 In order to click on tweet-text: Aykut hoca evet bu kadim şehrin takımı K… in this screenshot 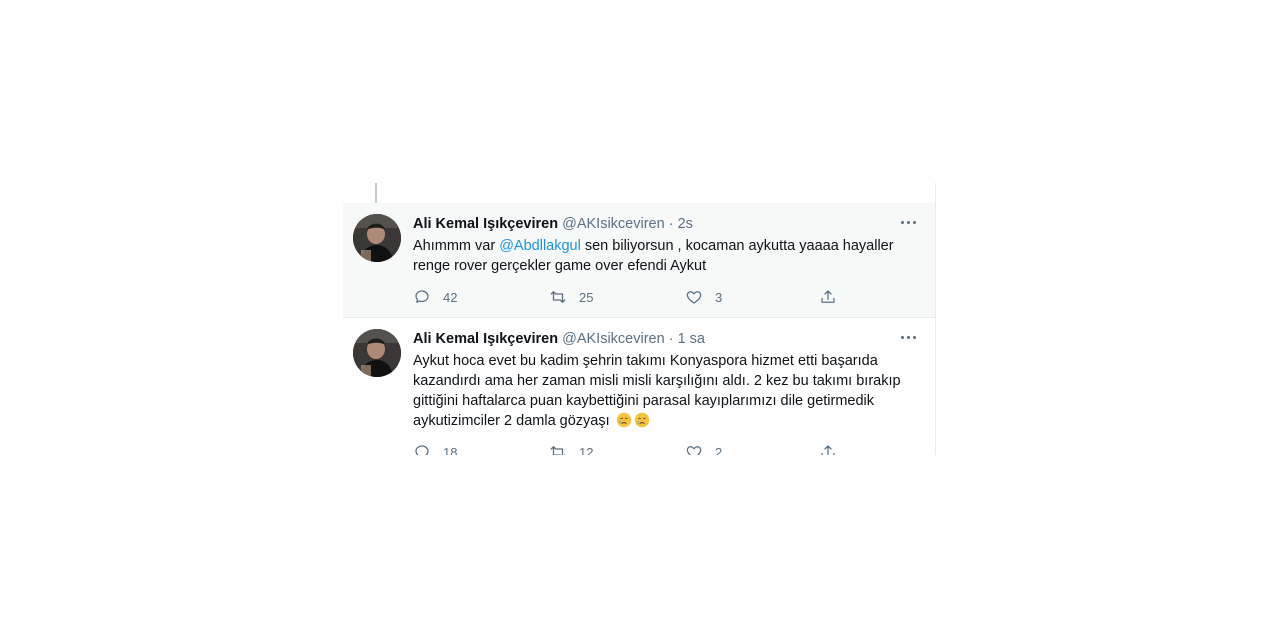, I will do `click(668, 391)`.